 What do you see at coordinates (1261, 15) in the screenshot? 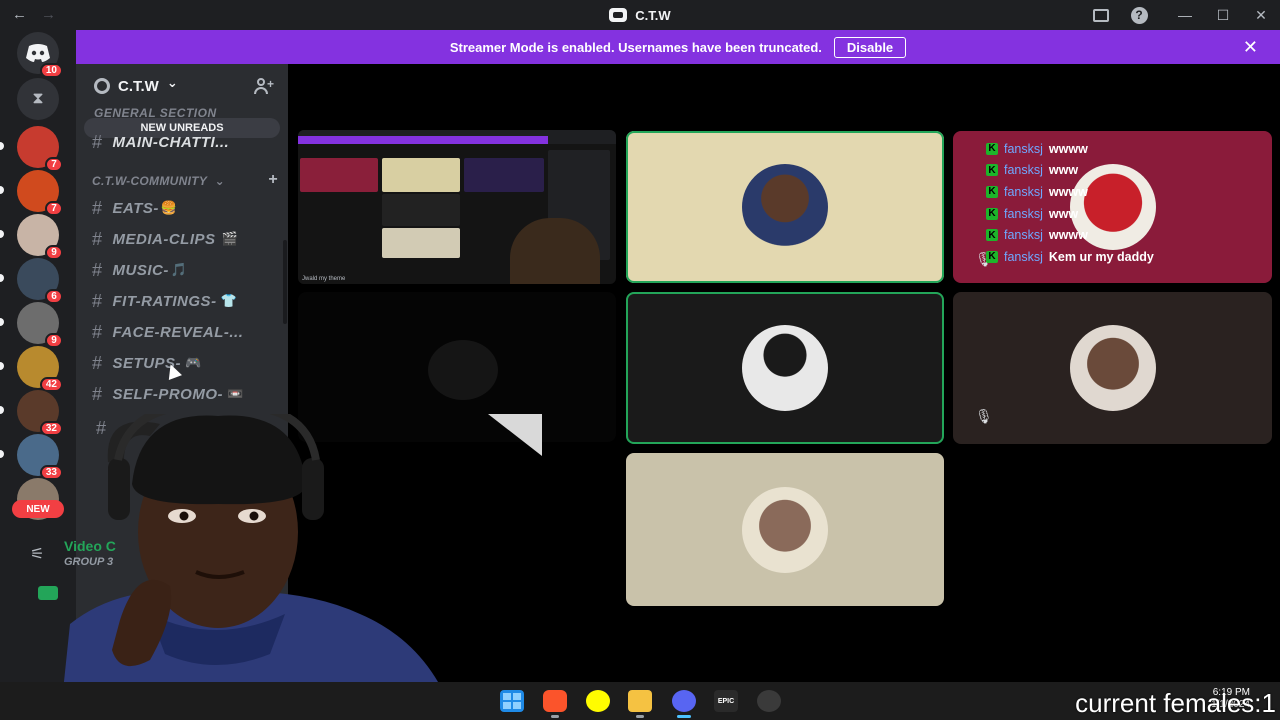
I see `close-window-button: ✕` at bounding box center [1261, 15].